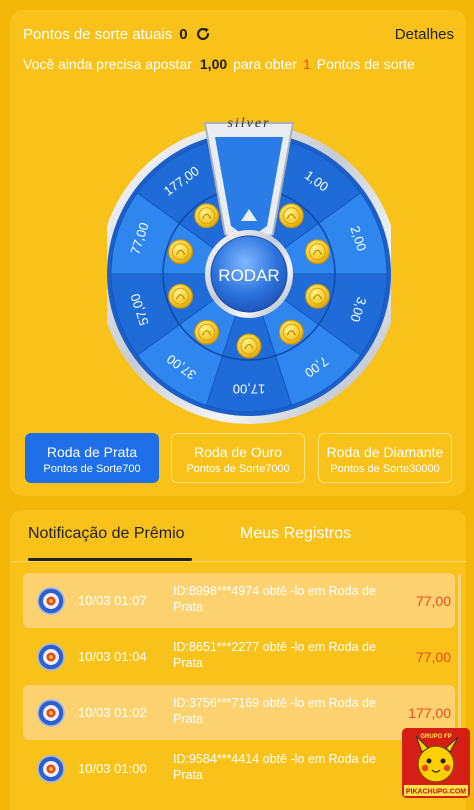 The height and width of the screenshot is (810, 474). What do you see at coordinates (238, 561) in the screenshot?
I see `tab-divider` at bounding box center [238, 561].